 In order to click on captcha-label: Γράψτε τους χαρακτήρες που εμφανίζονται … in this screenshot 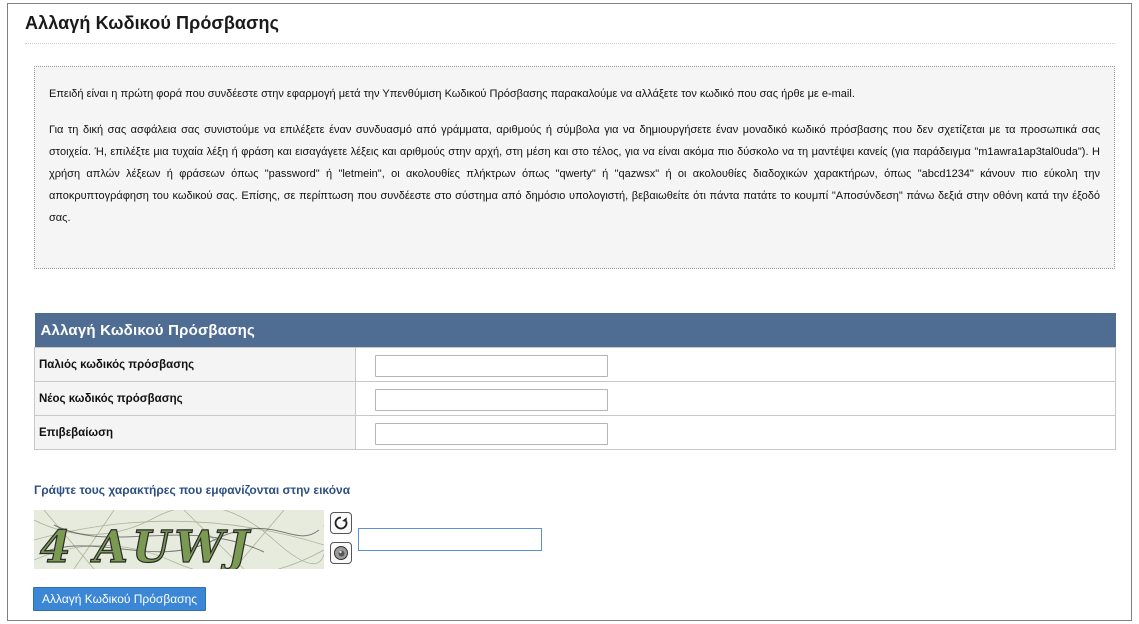, I will do `click(192, 490)`.